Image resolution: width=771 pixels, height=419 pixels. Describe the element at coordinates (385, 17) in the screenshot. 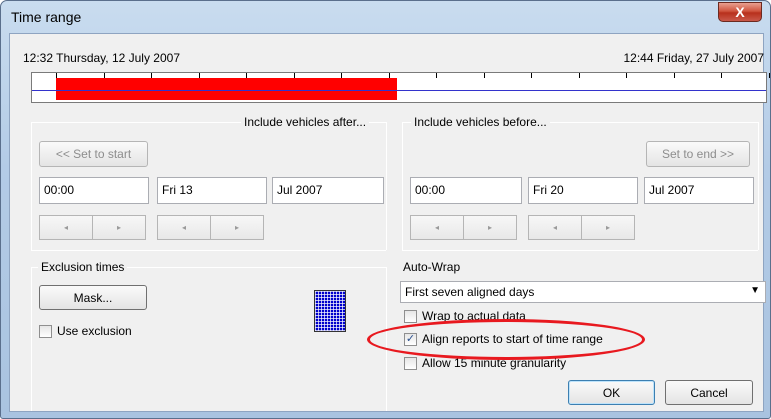

I see `title-bar: Time range X` at that location.